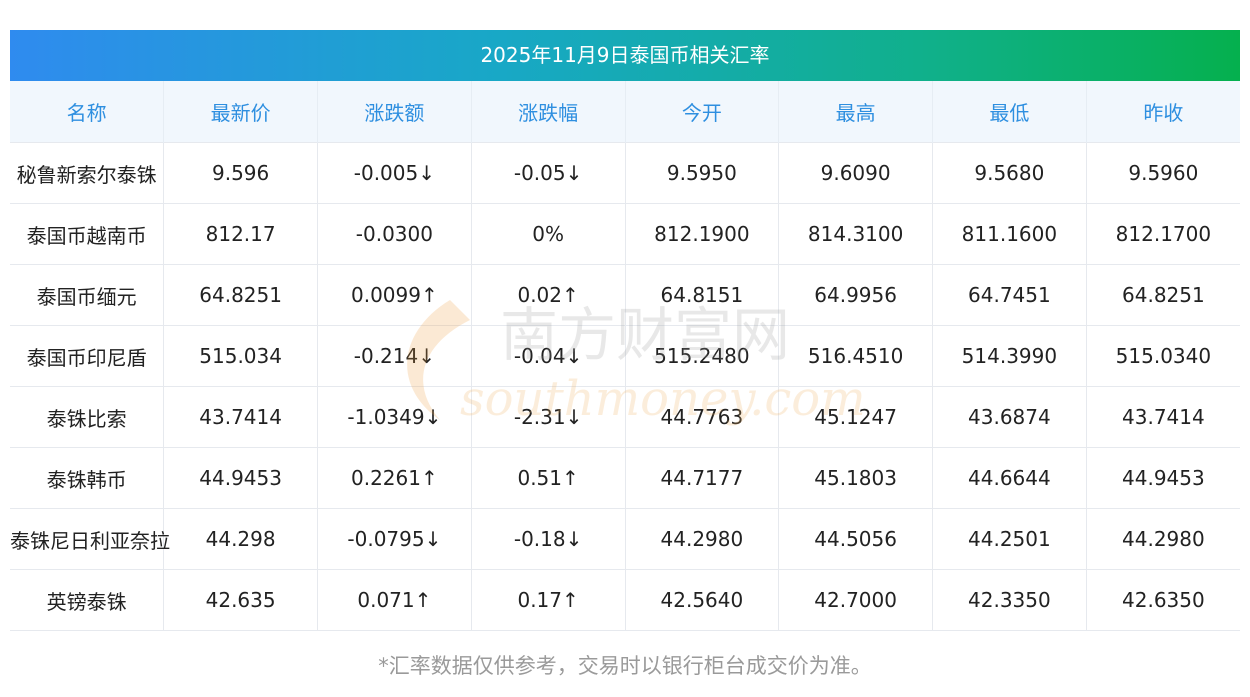  I want to click on cell-open: 64.8151, so click(702, 295).